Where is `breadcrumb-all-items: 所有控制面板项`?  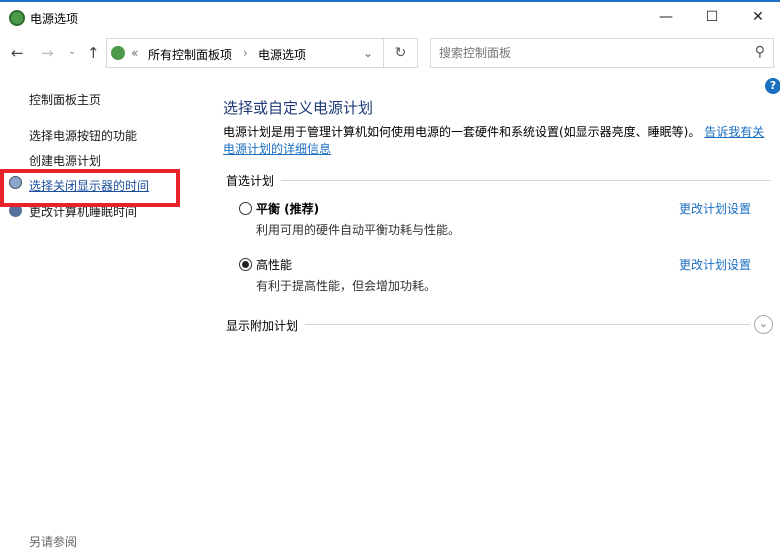 breadcrumb-all-items: 所有控制面板项 is located at coordinates (190, 54).